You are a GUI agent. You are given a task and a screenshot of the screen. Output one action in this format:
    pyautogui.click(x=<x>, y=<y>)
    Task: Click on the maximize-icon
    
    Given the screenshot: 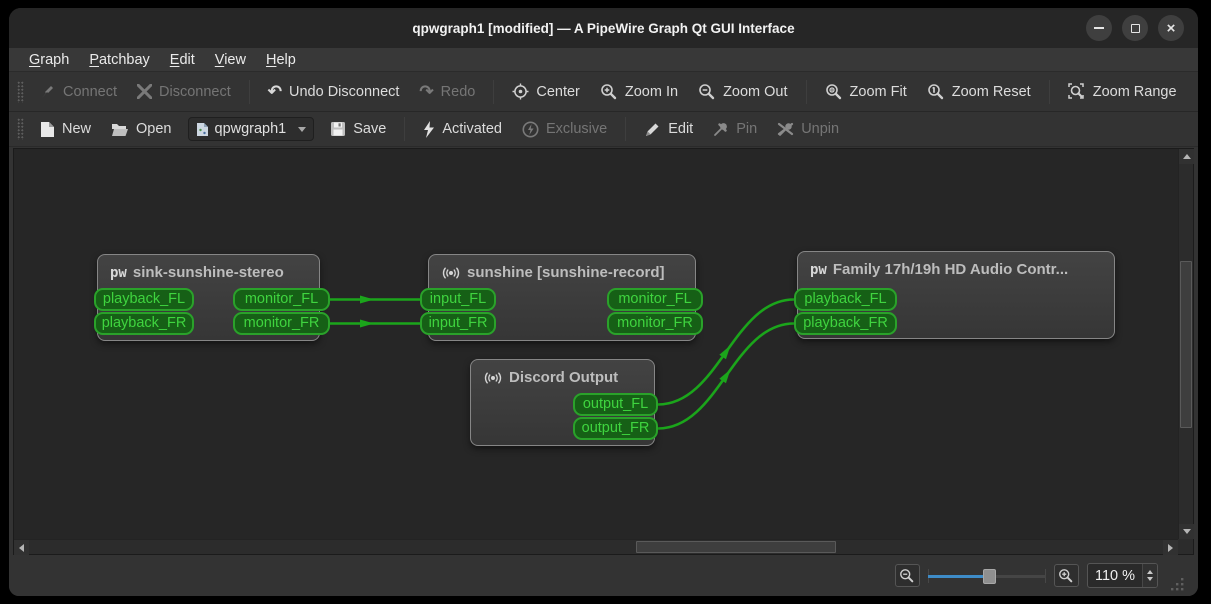 What is the action you would take?
    pyautogui.click(x=1135, y=28)
    